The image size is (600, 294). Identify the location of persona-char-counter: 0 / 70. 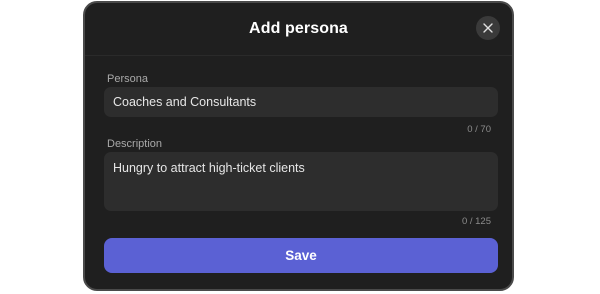
(479, 129).